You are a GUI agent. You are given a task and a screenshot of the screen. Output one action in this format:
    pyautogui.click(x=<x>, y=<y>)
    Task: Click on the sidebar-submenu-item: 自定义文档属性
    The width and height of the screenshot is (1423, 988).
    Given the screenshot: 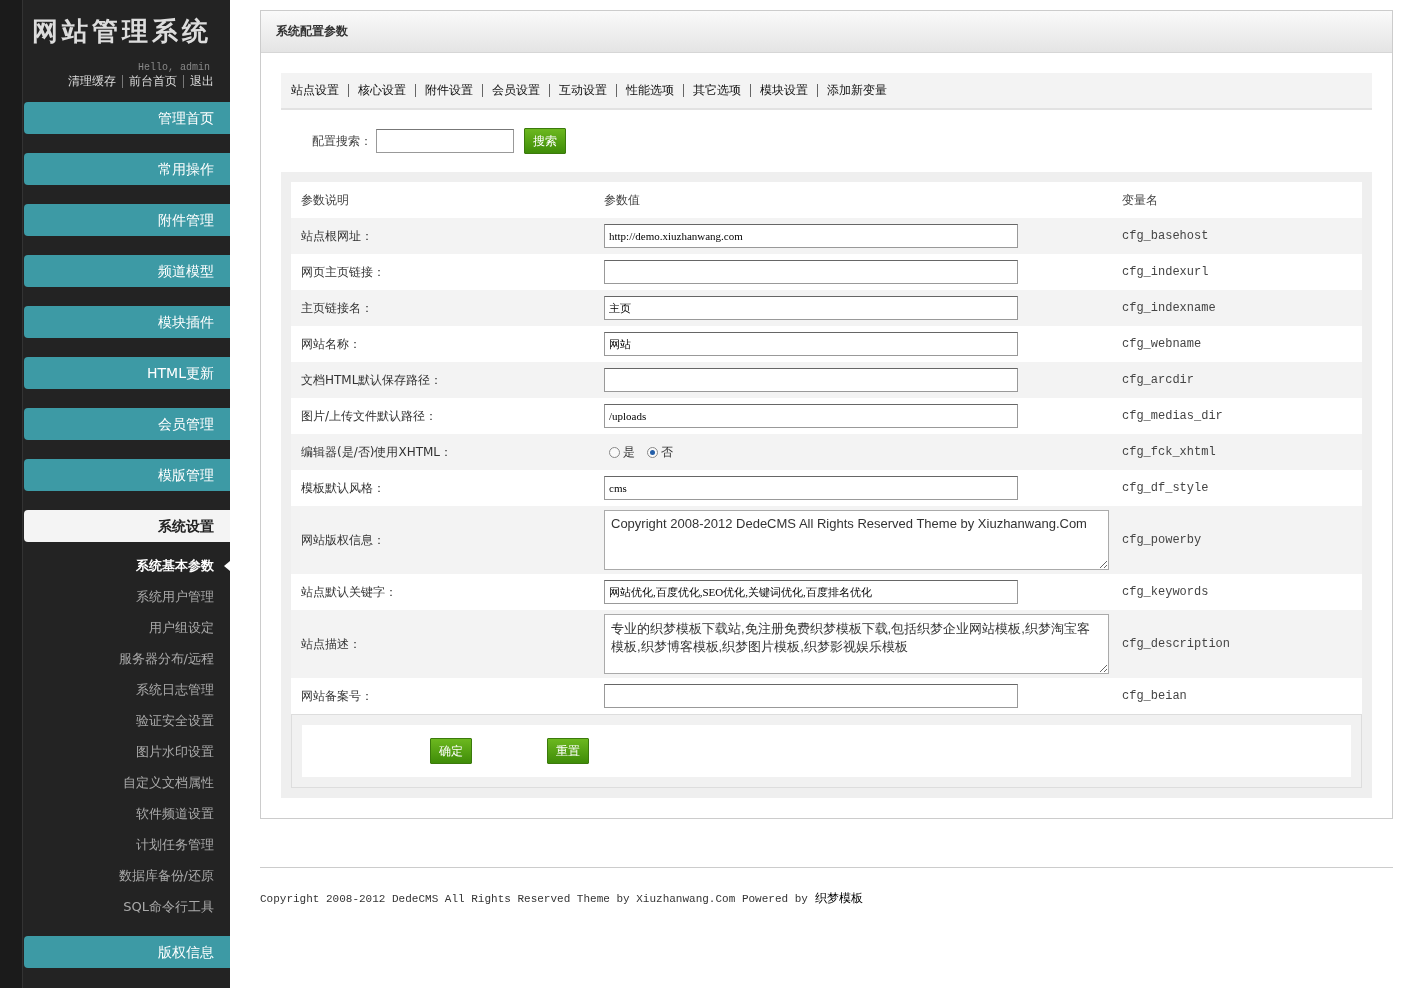 What is the action you would take?
    pyautogui.click(x=126, y=782)
    